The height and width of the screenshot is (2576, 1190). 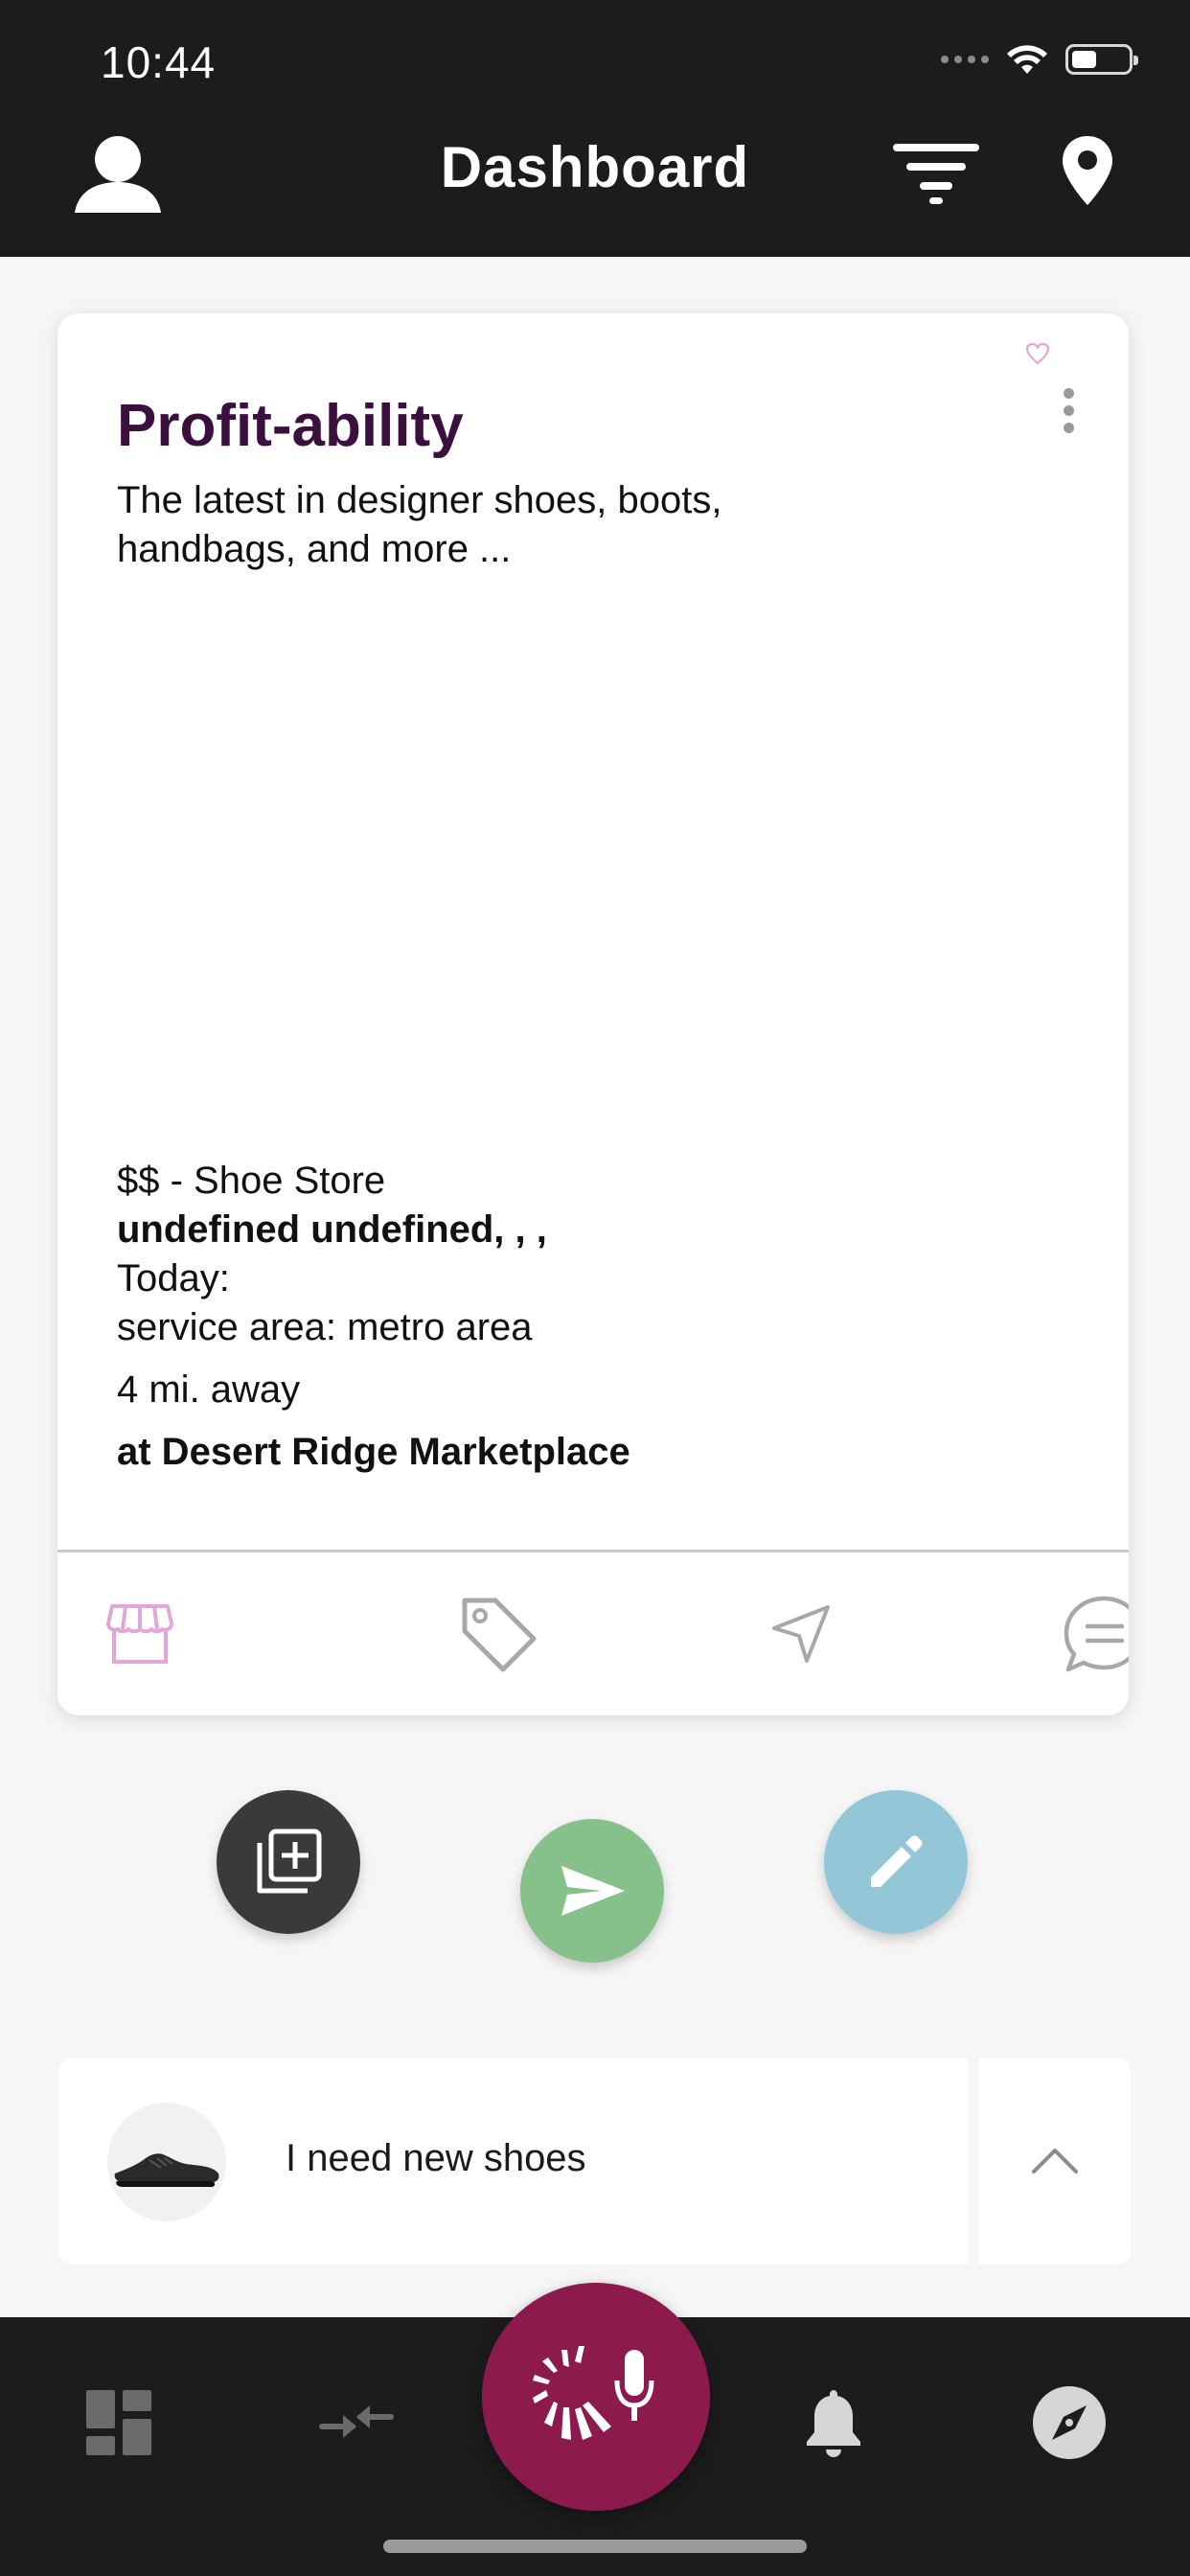 What do you see at coordinates (332, 1229) in the screenshot?
I see `business-address: undefined undefined, , ,` at bounding box center [332, 1229].